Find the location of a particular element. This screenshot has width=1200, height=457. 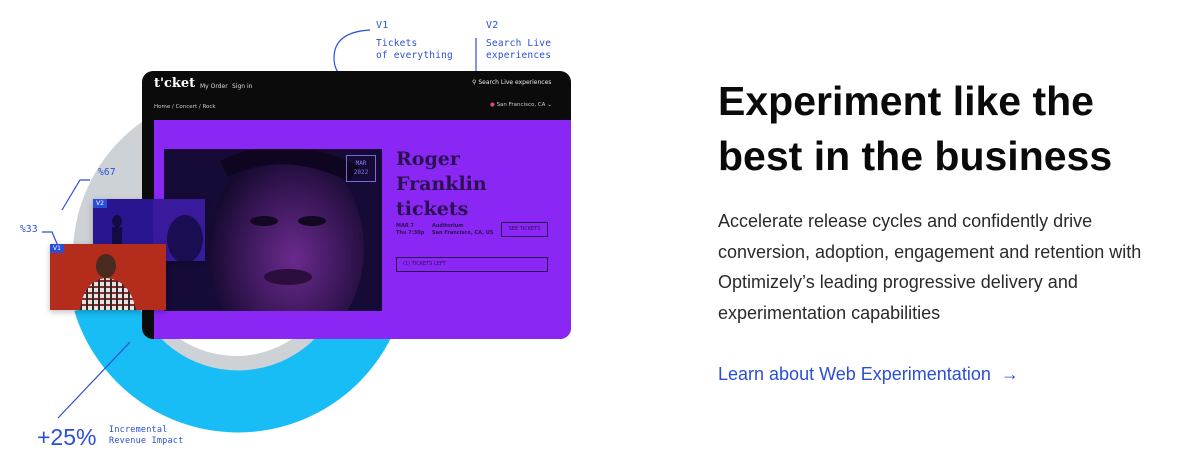

mockup-breadcrumb: Home / Concert / Rock is located at coordinates (185, 107).